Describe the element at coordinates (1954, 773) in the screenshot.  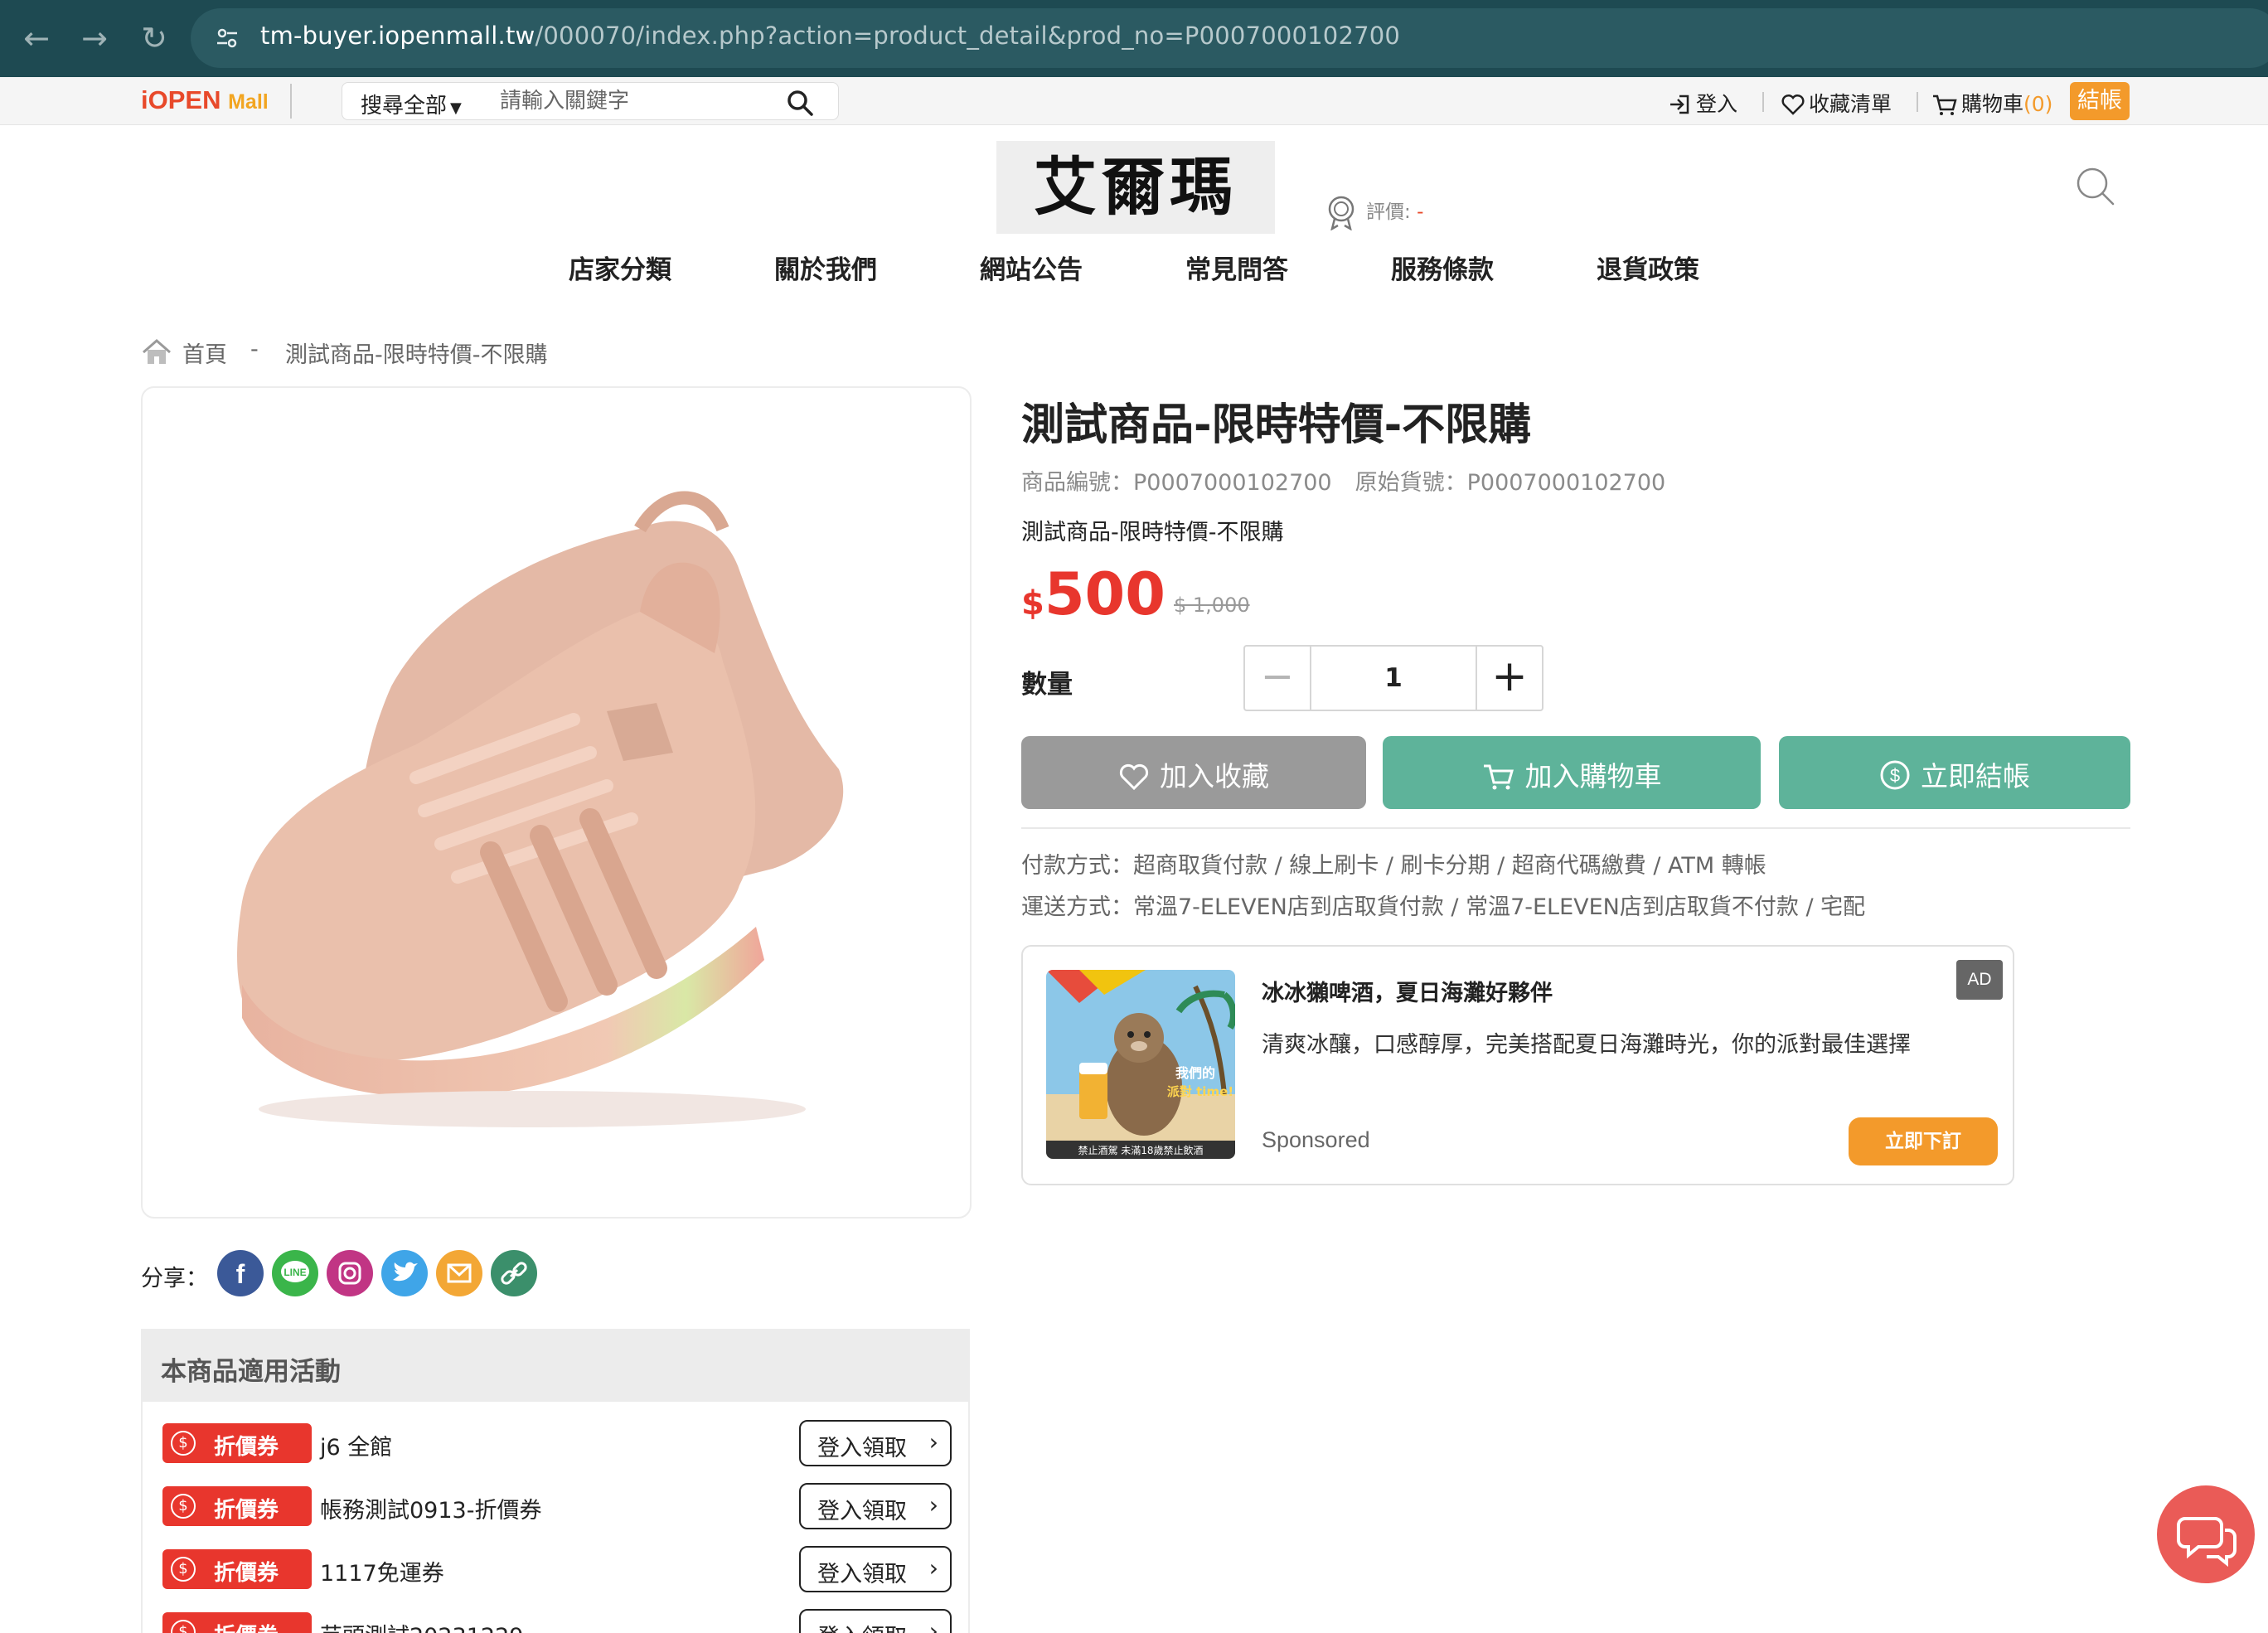
I see `buy-now-button: $ 立即結帳` at that location.